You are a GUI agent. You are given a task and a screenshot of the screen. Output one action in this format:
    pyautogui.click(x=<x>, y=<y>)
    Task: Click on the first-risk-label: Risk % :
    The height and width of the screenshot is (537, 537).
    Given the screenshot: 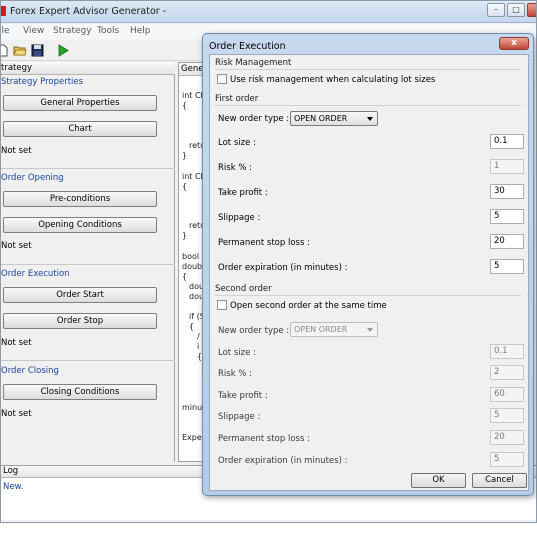 What is the action you would take?
    pyautogui.click(x=235, y=168)
    